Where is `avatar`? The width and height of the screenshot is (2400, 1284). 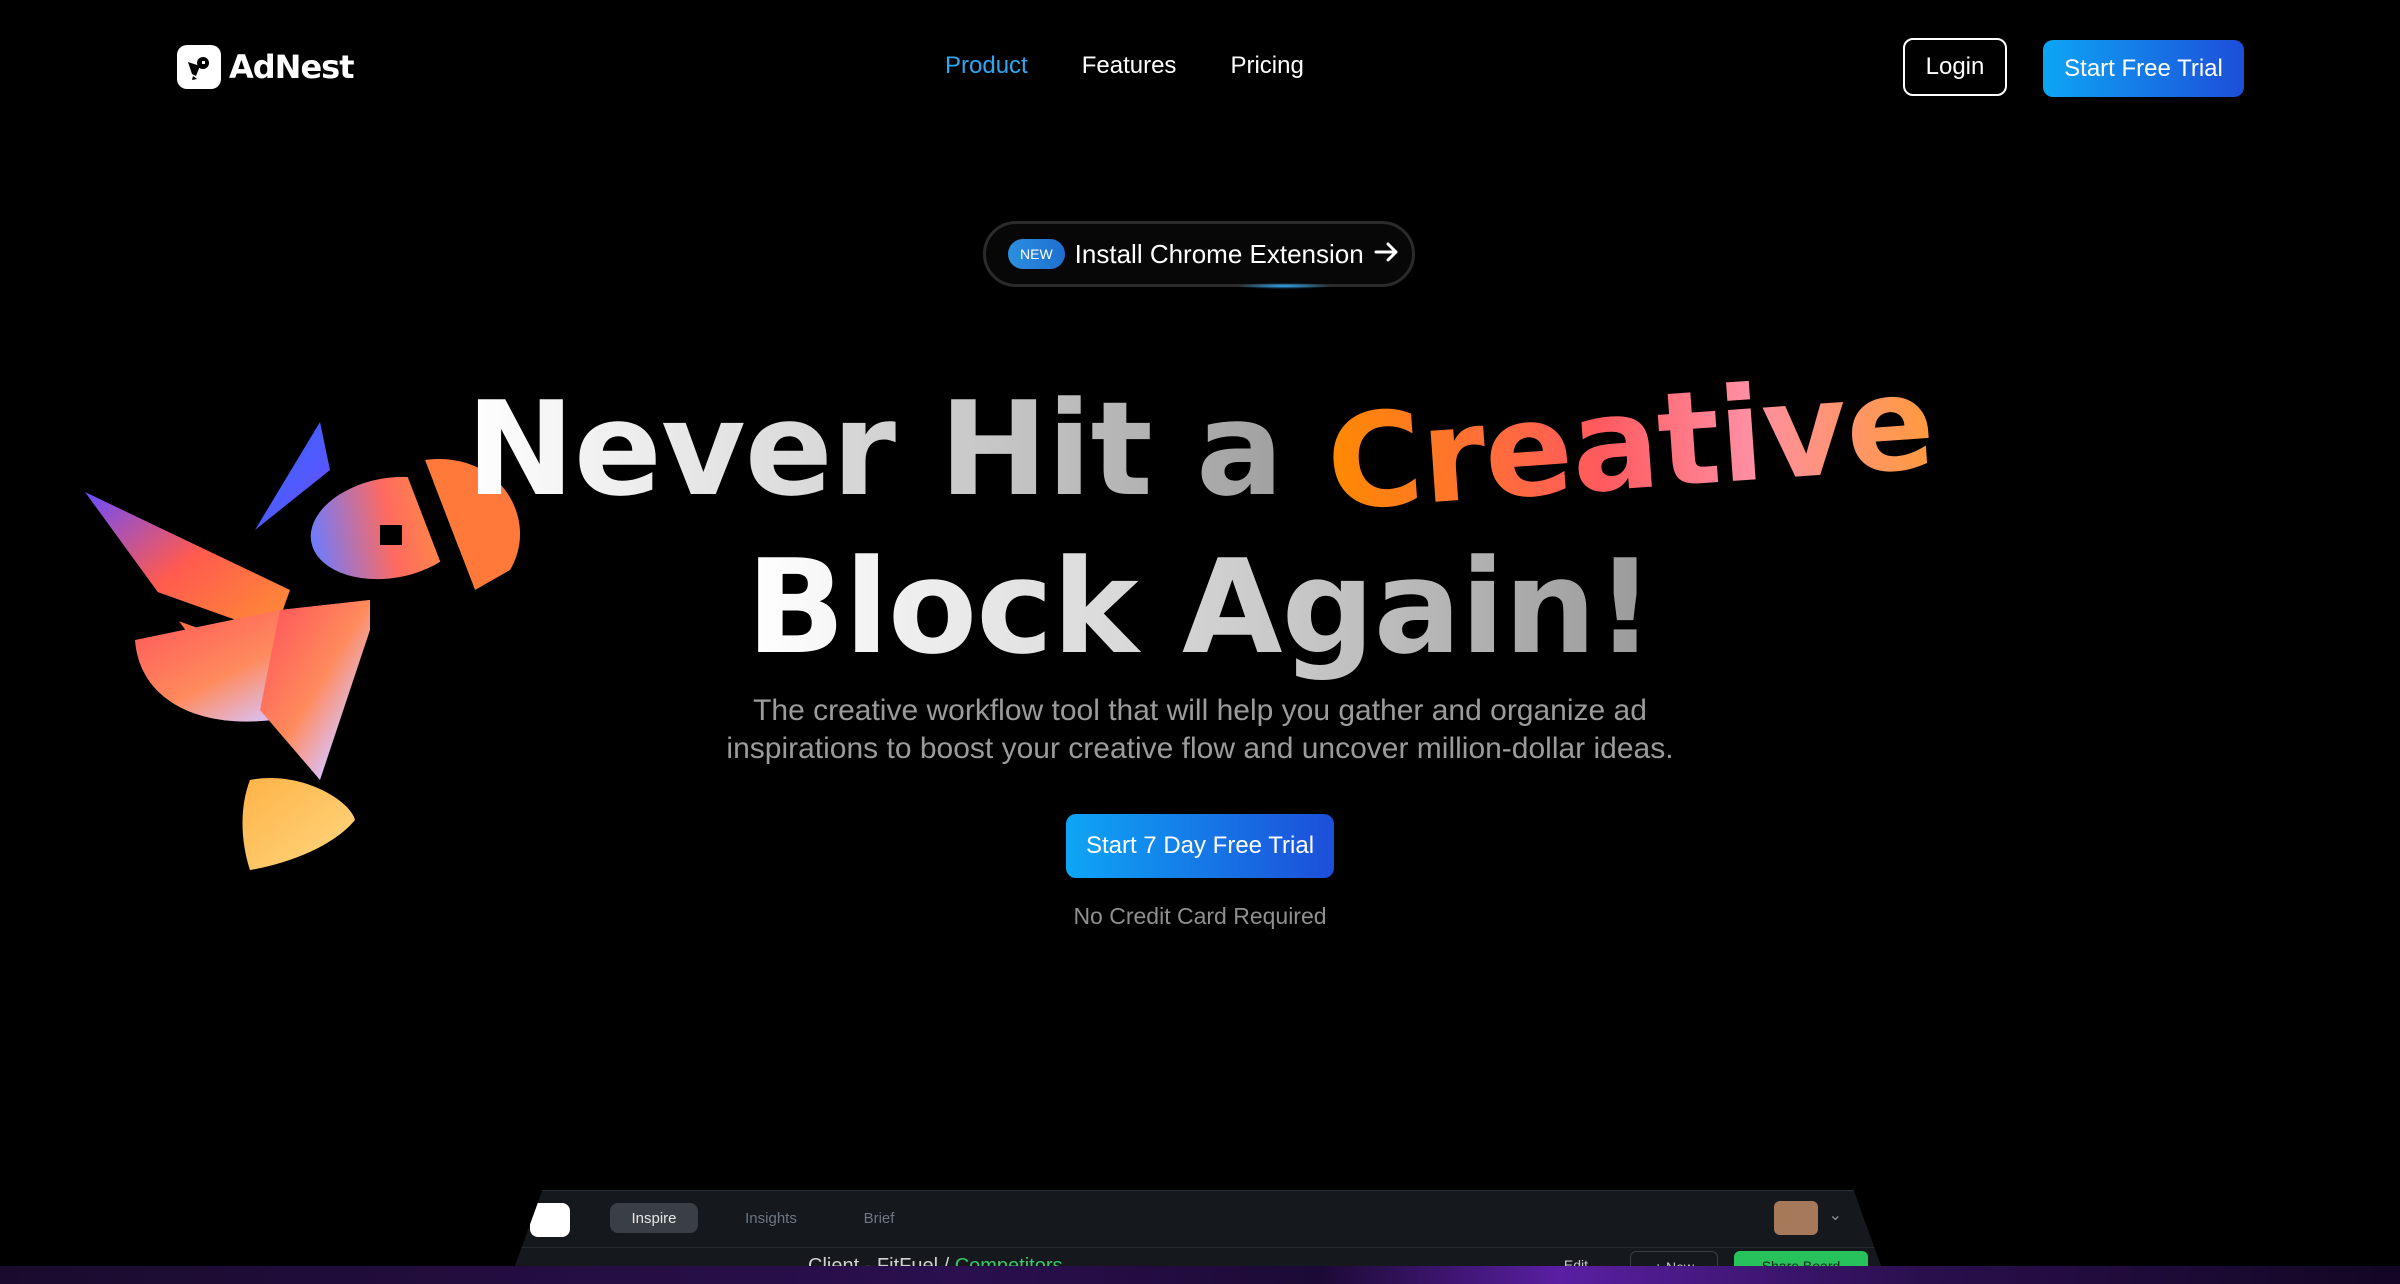
avatar is located at coordinates (1796, 1218).